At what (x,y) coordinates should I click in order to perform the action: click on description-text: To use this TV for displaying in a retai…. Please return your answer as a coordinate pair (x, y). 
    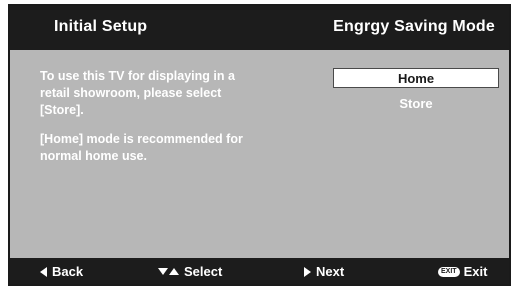
    Looking at the image, I should click on (142, 122).